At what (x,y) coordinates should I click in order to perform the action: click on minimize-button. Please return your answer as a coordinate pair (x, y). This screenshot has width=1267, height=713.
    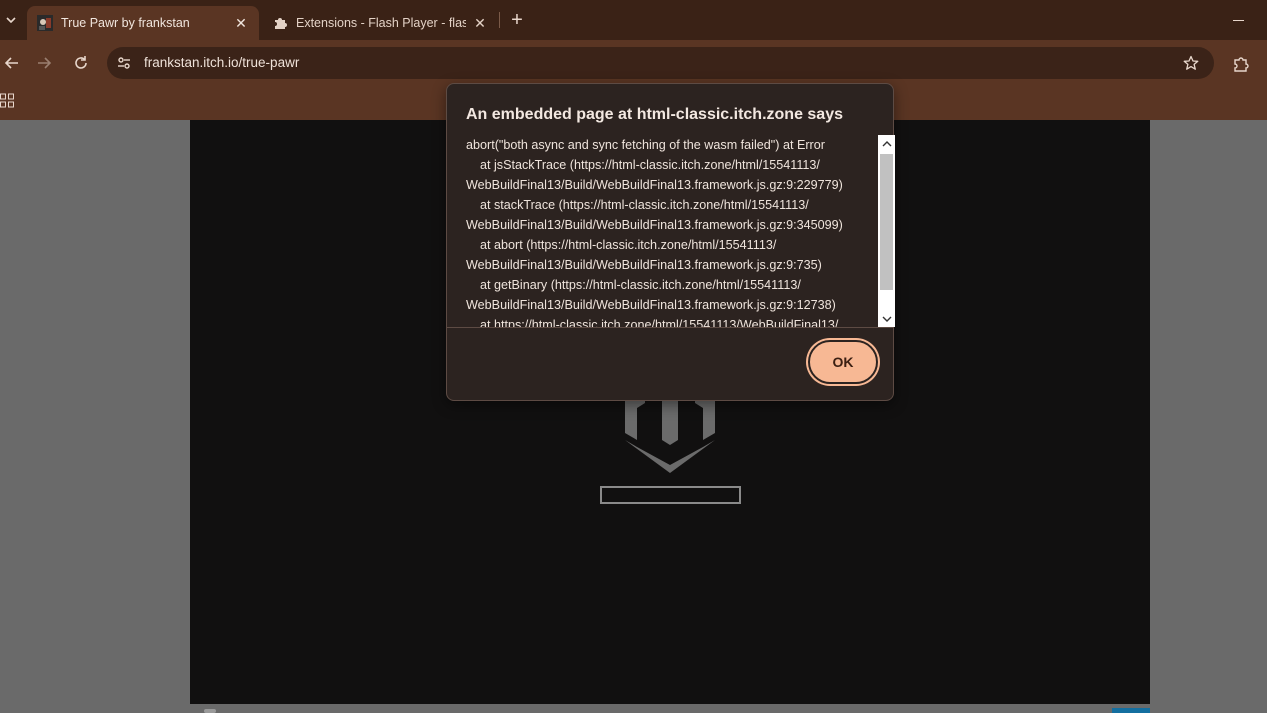
    Looking at the image, I should click on (1238, 20).